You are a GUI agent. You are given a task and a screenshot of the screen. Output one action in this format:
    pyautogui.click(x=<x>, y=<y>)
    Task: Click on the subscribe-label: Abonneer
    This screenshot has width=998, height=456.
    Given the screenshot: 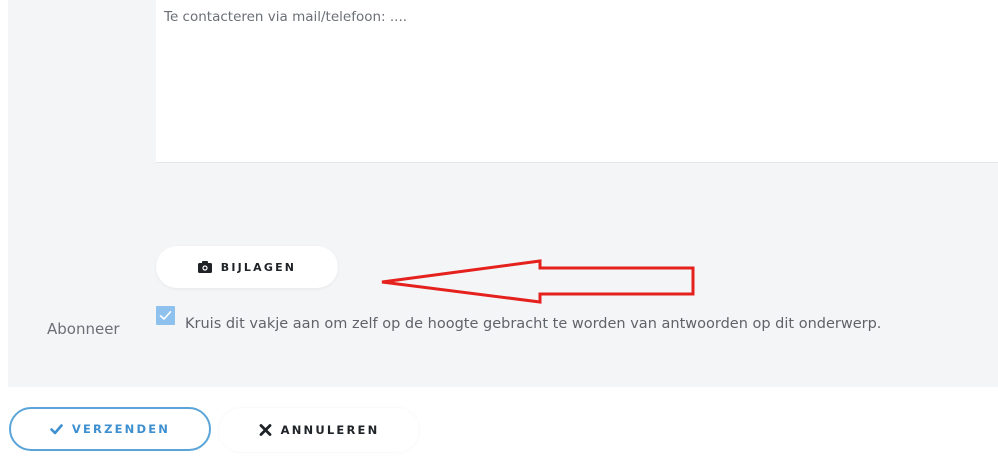 What is the action you would take?
    pyautogui.click(x=83, y=329)
    